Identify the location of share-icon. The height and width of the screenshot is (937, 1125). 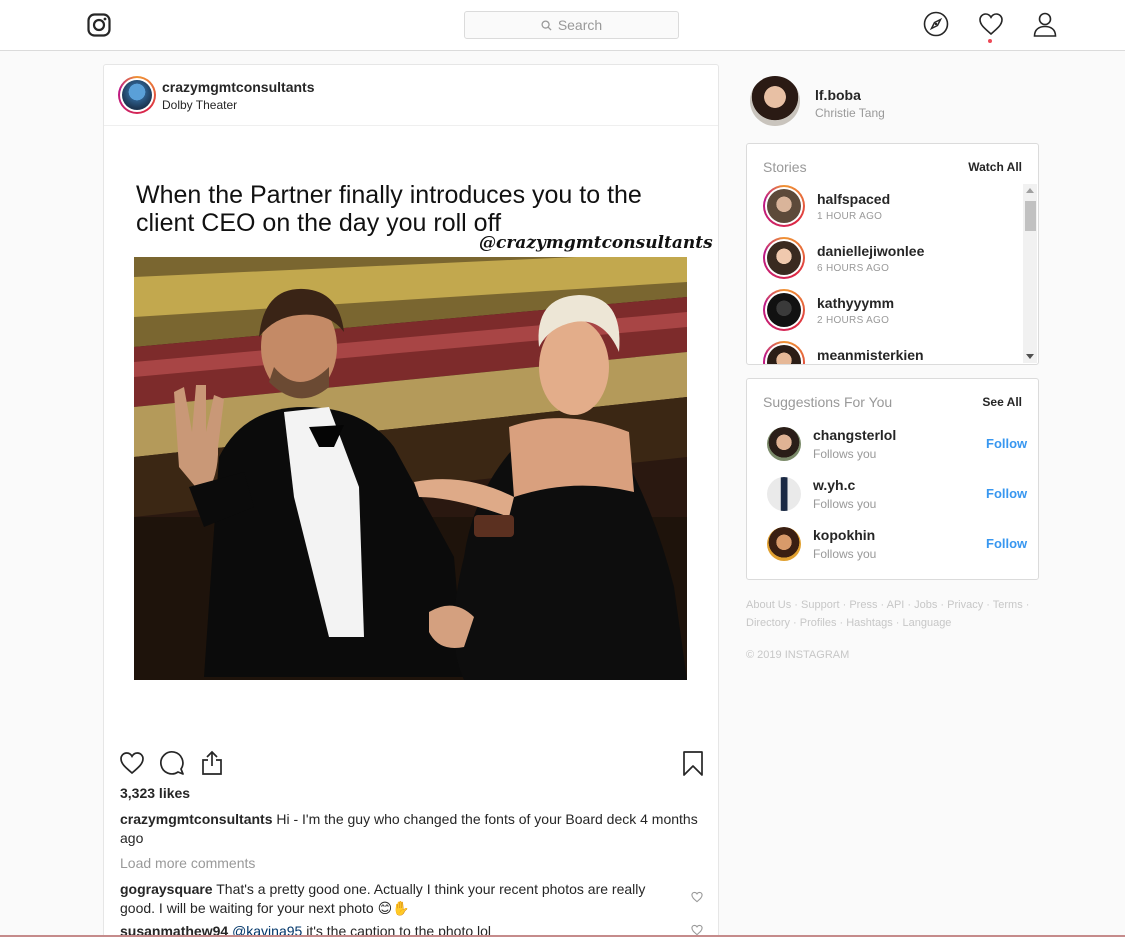
(212, 763).